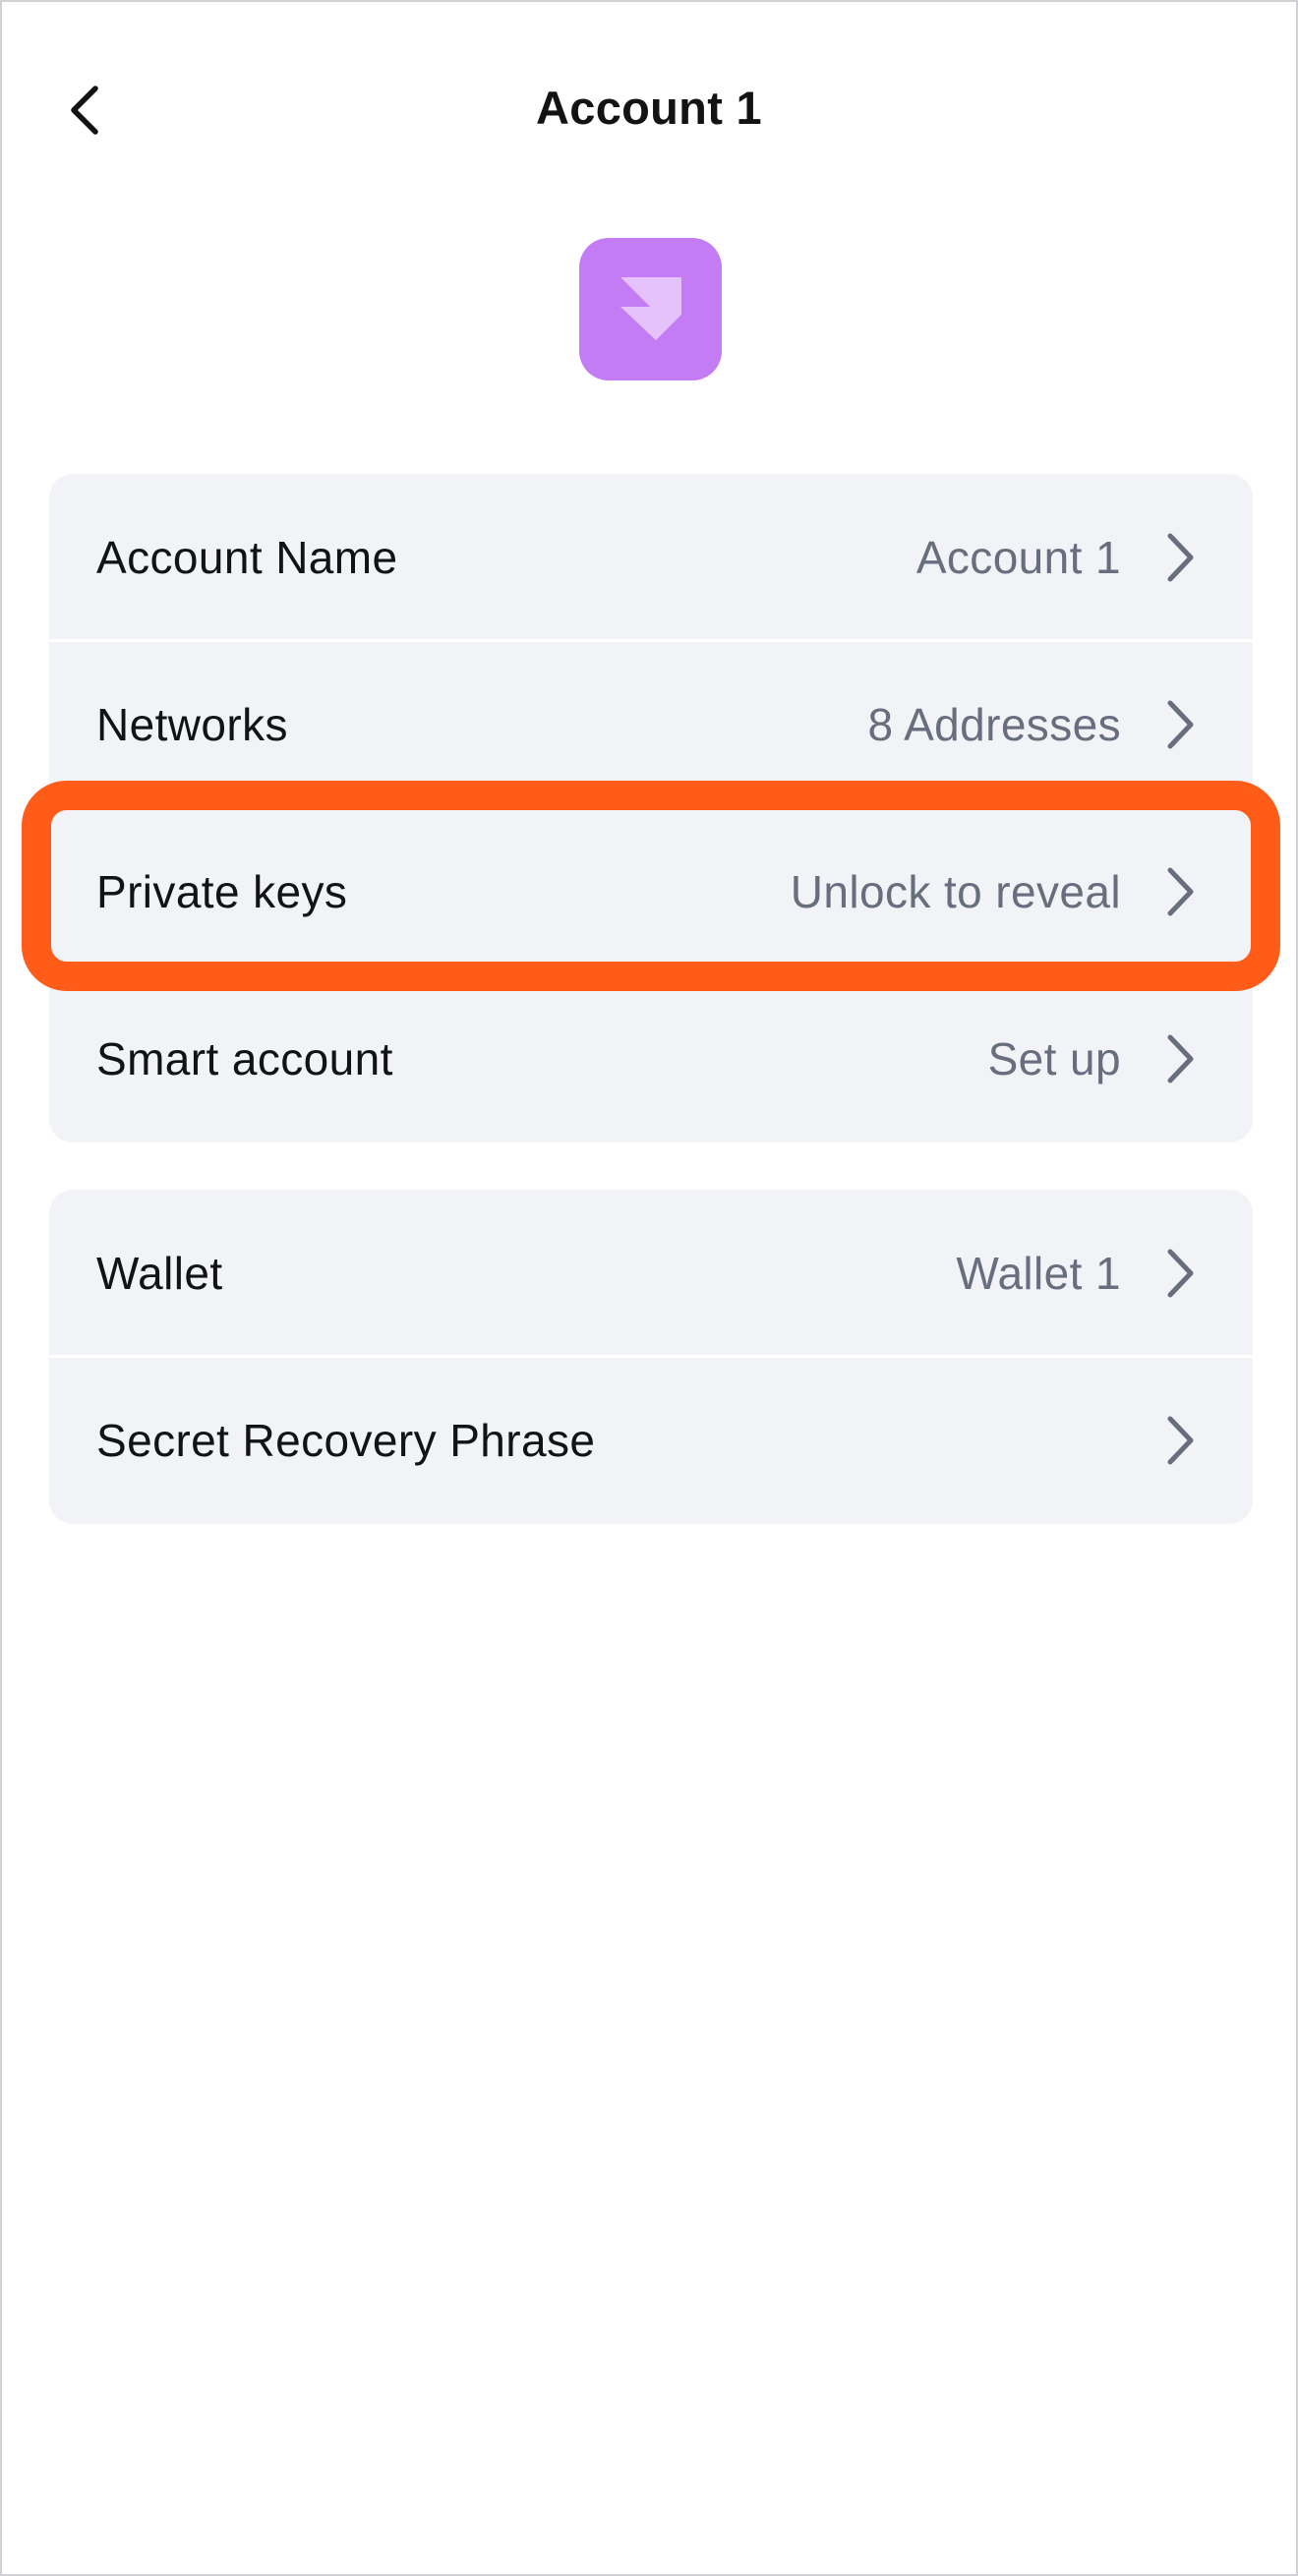 The width and height of the screenshot is (1298, 2576). What do you see at coordinates (346, 1440) in the screenshot?
I see `secret-recovery-phrase-label: Secret Recovery Phrase` at bounding box center [346, 1440].